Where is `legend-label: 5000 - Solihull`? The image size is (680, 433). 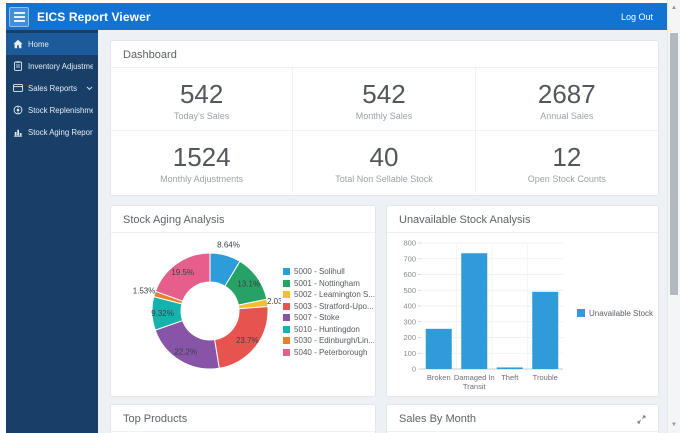 legend-label: 5000 - Solihull is located at coordinates (319, 271).